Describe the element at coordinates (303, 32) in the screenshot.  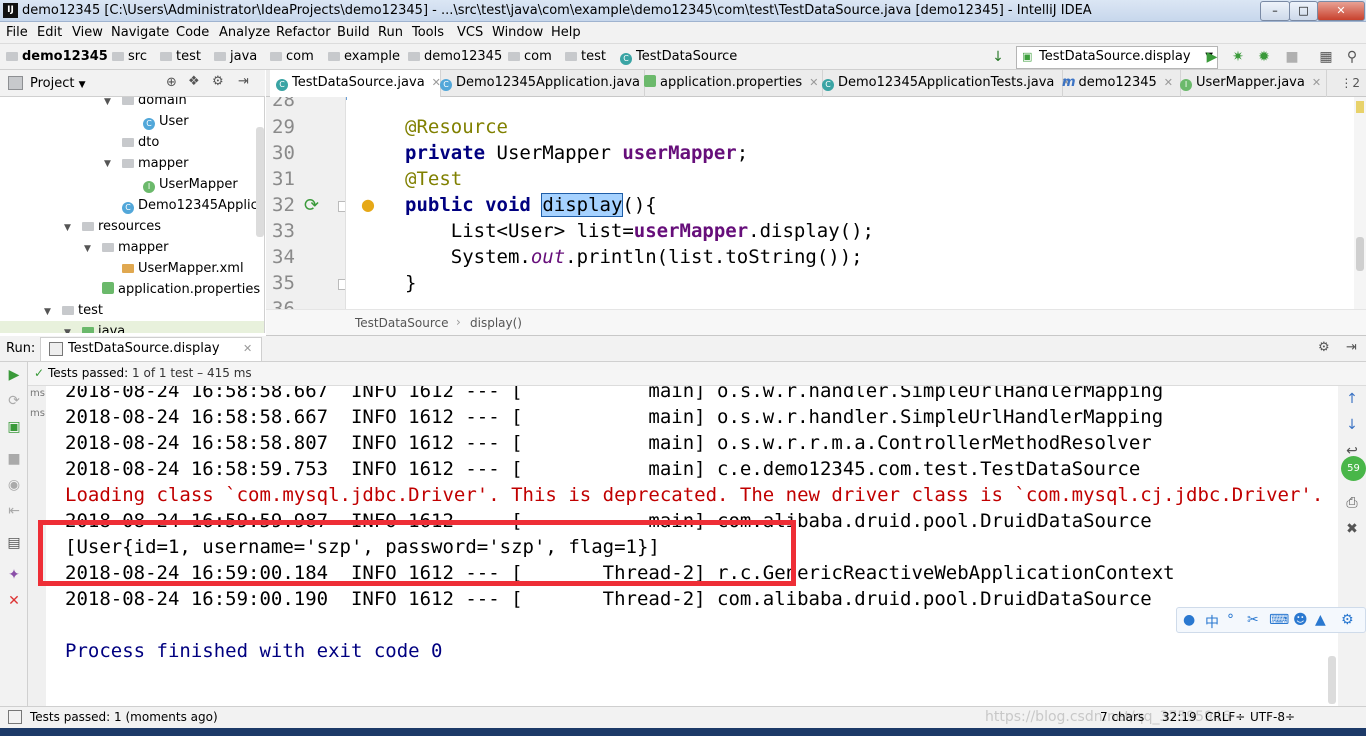
I see `menu-refactor: Refactor` at that location.